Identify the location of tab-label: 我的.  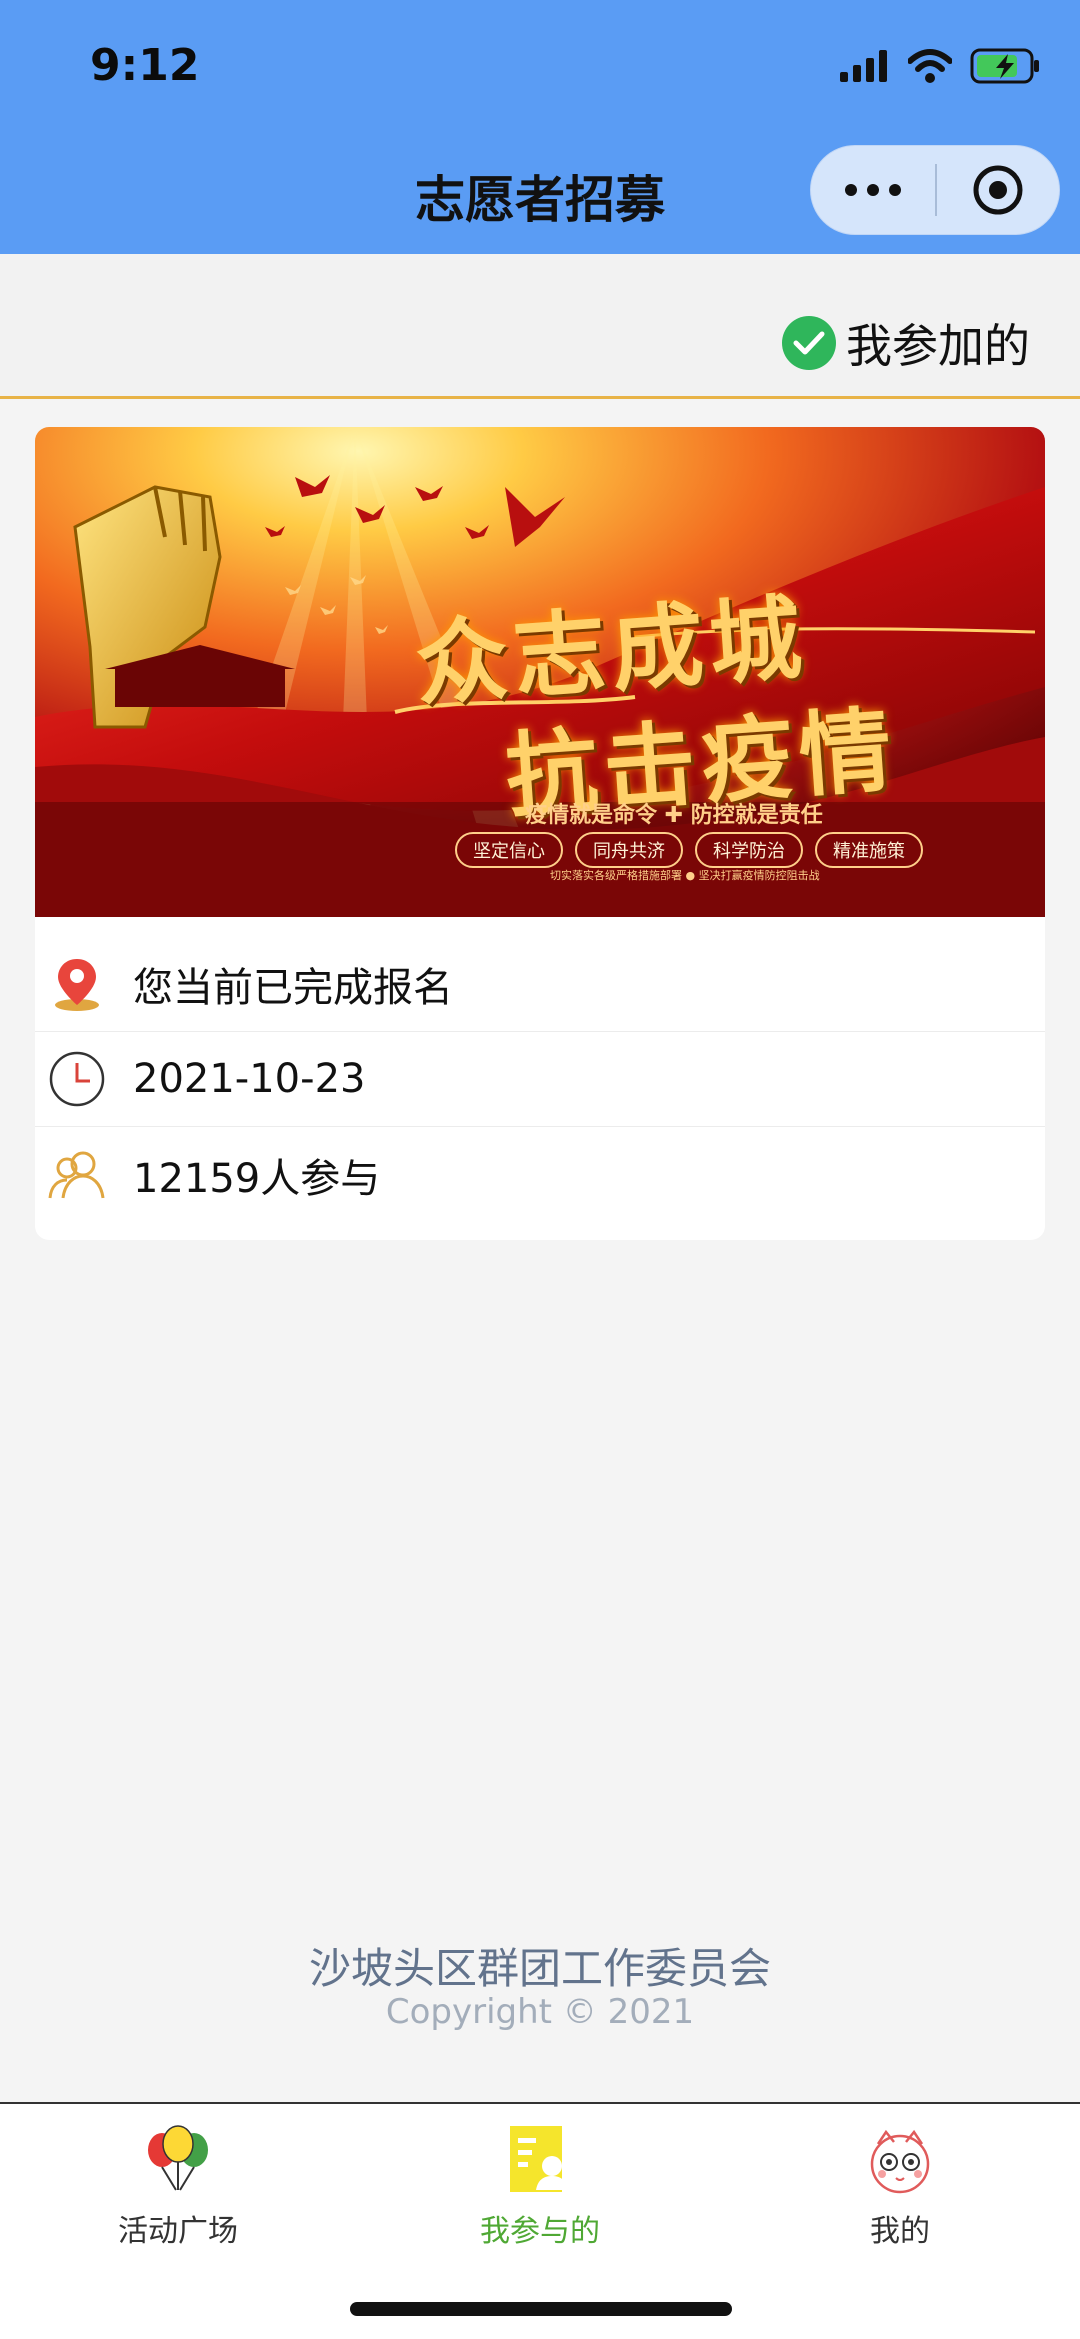
(900, 2231).